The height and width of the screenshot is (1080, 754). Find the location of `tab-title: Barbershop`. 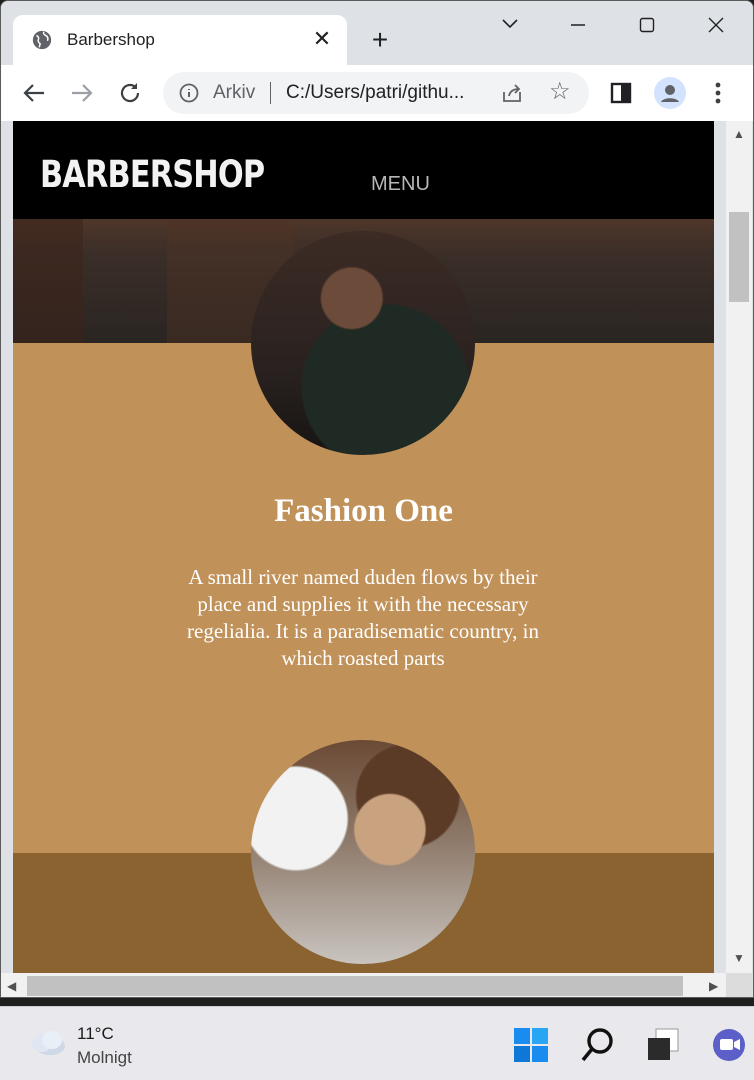

tab-title: Barbershop is located at coordinates (111, 39).